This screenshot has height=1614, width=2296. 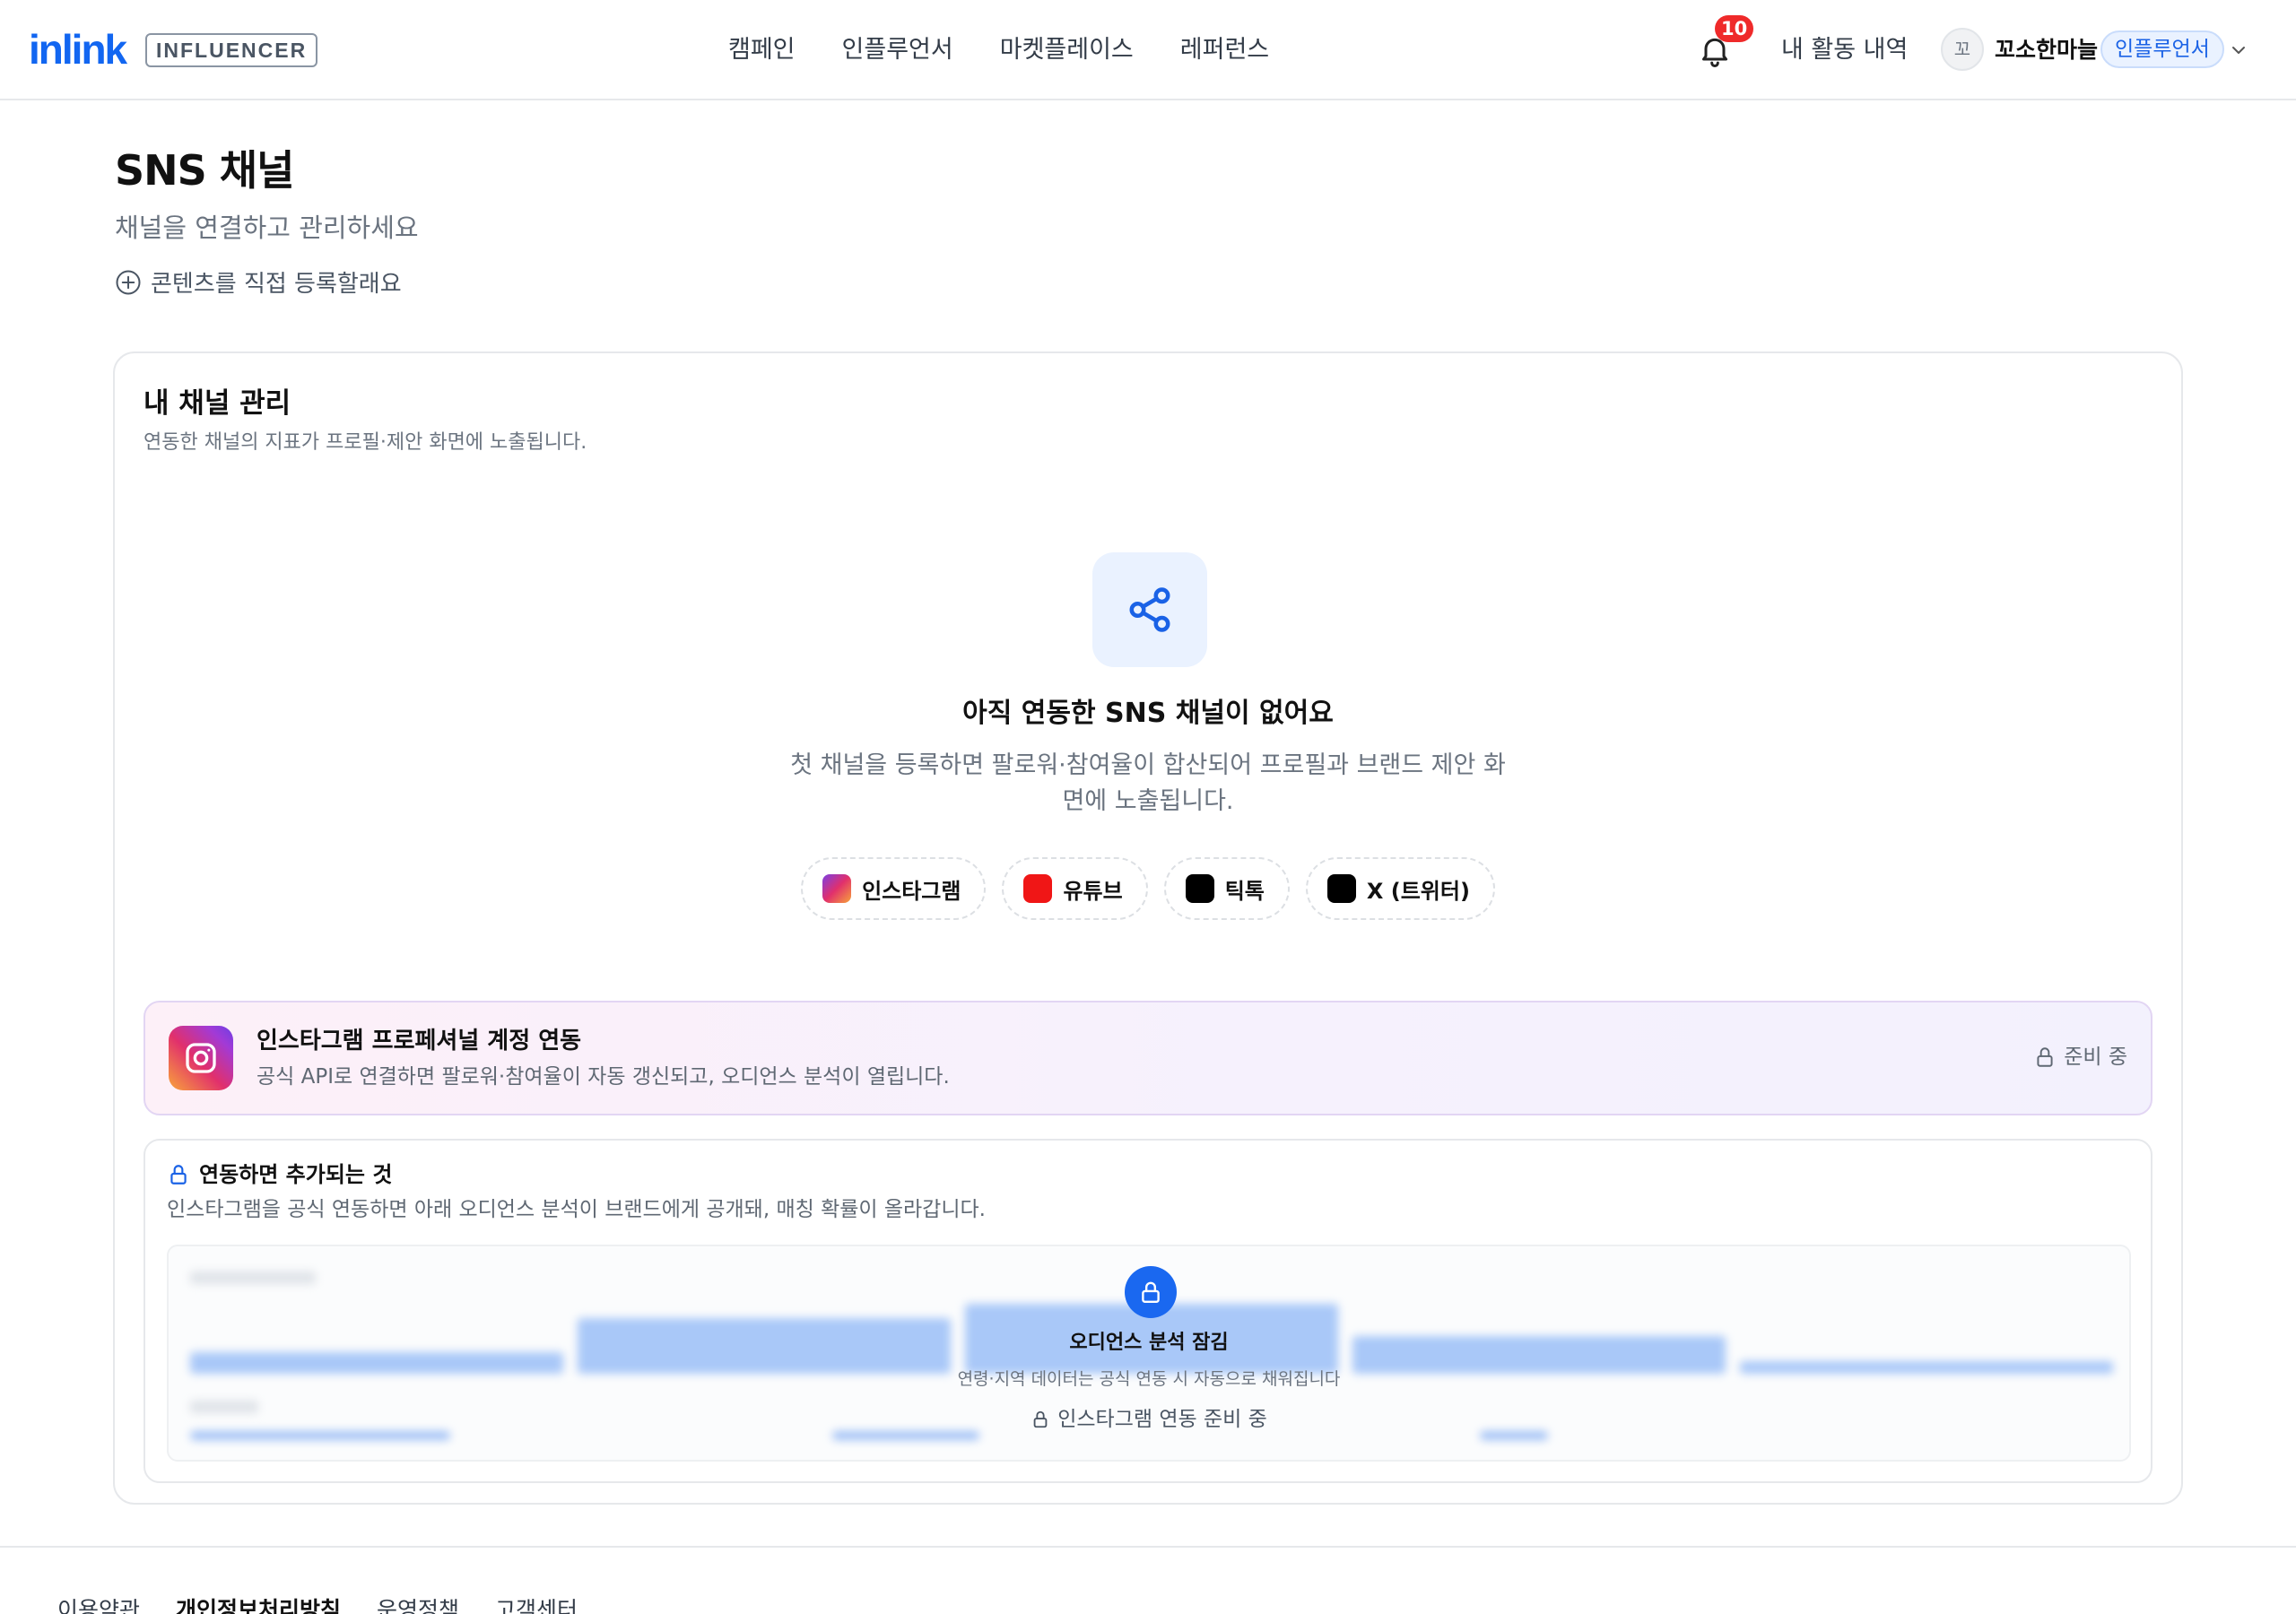 What do you see at coordinates (128, 282) in the screenshot?
I see `plus-circle-icon` at bounding box center [128, 282].